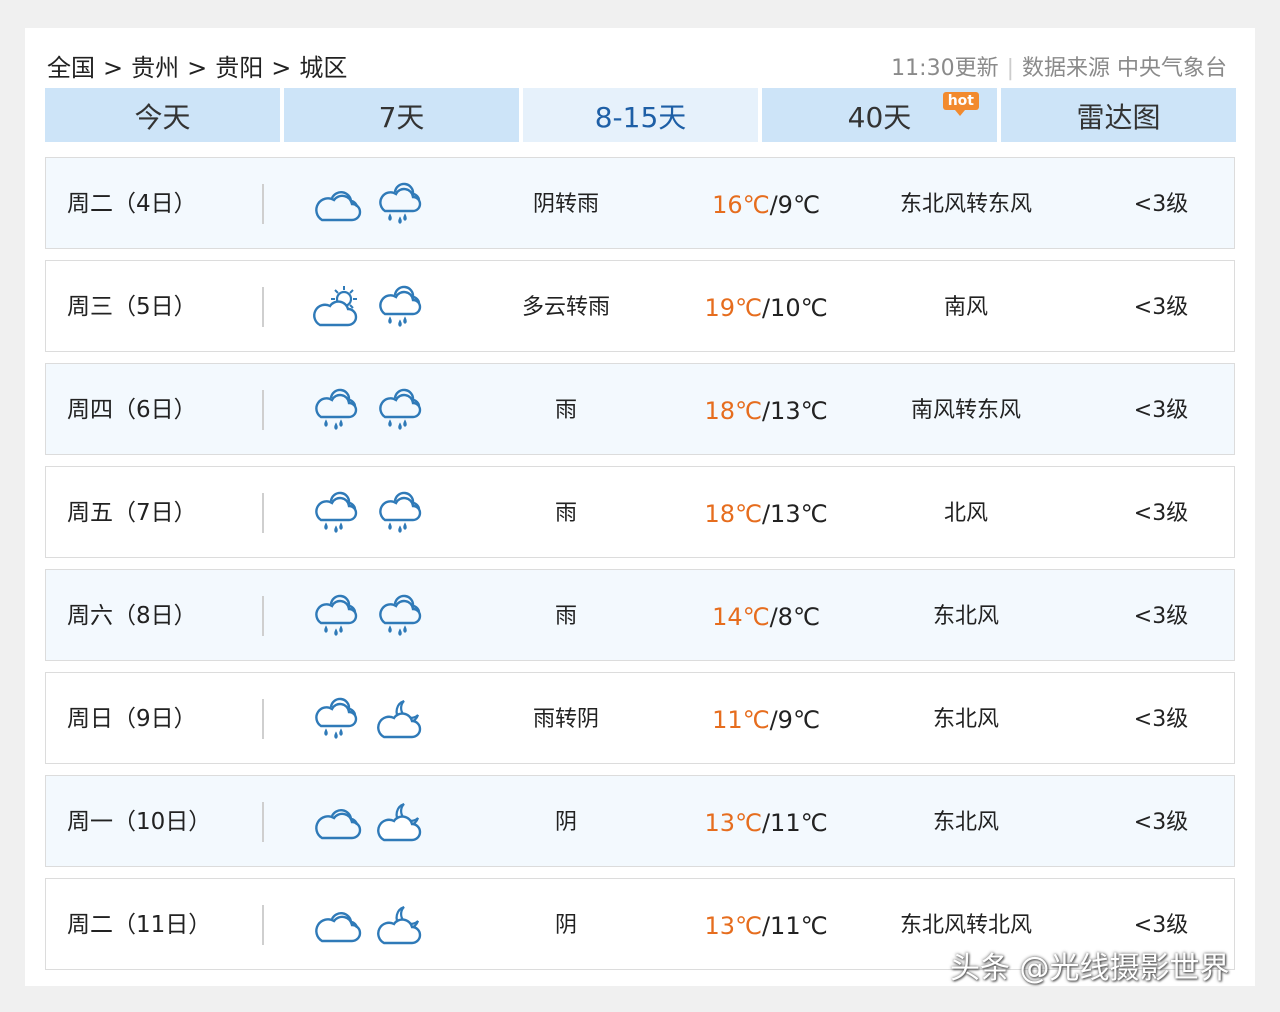  Describe the element at coordinates (798, 617) in the screenshot. I see `temp-low: 8℃` at that location.